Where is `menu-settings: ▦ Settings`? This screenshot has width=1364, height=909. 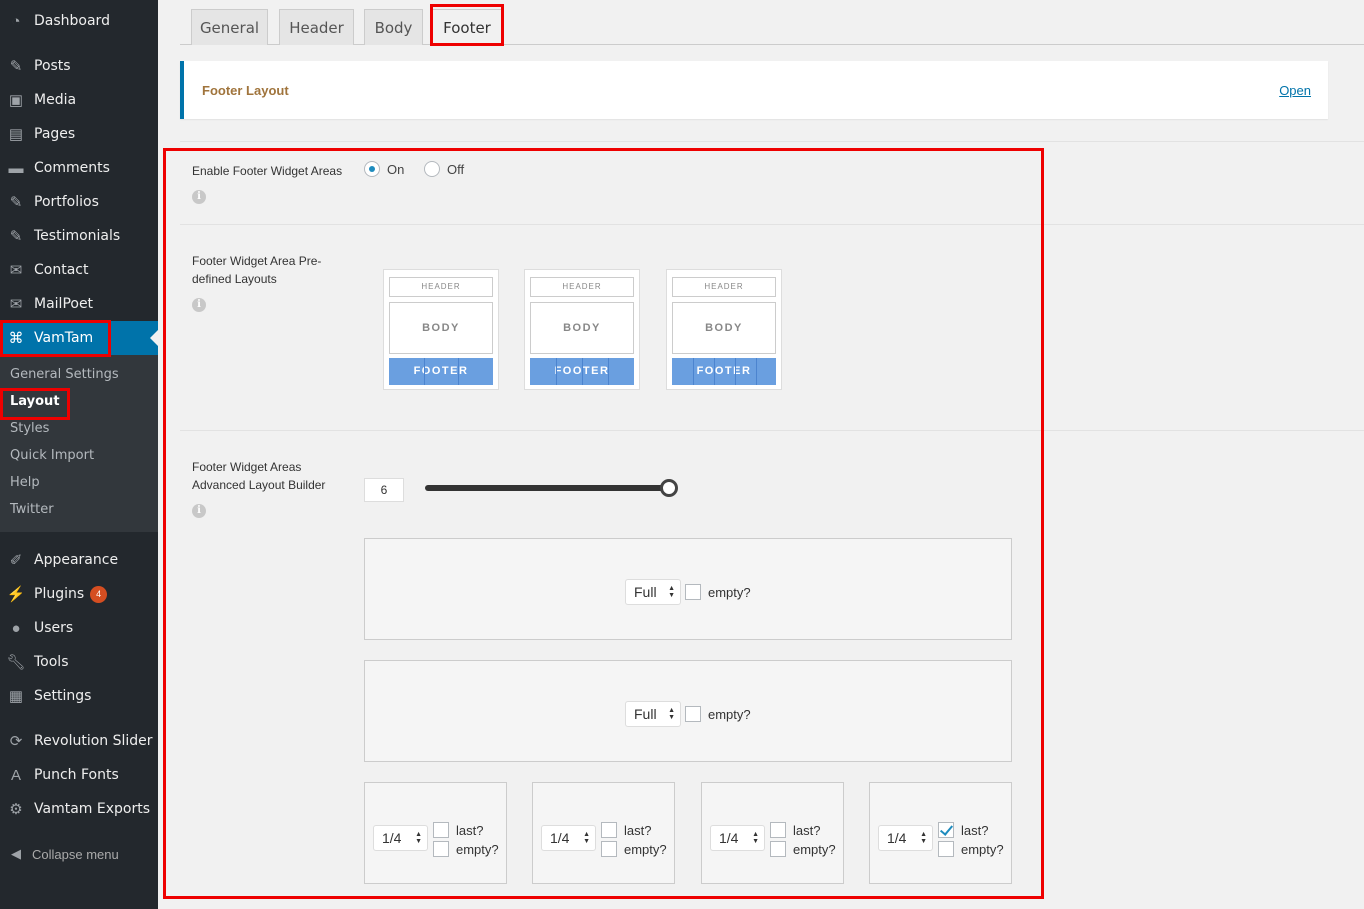
menu-settings: ▦ Settings is located at coordinates (79, 696).